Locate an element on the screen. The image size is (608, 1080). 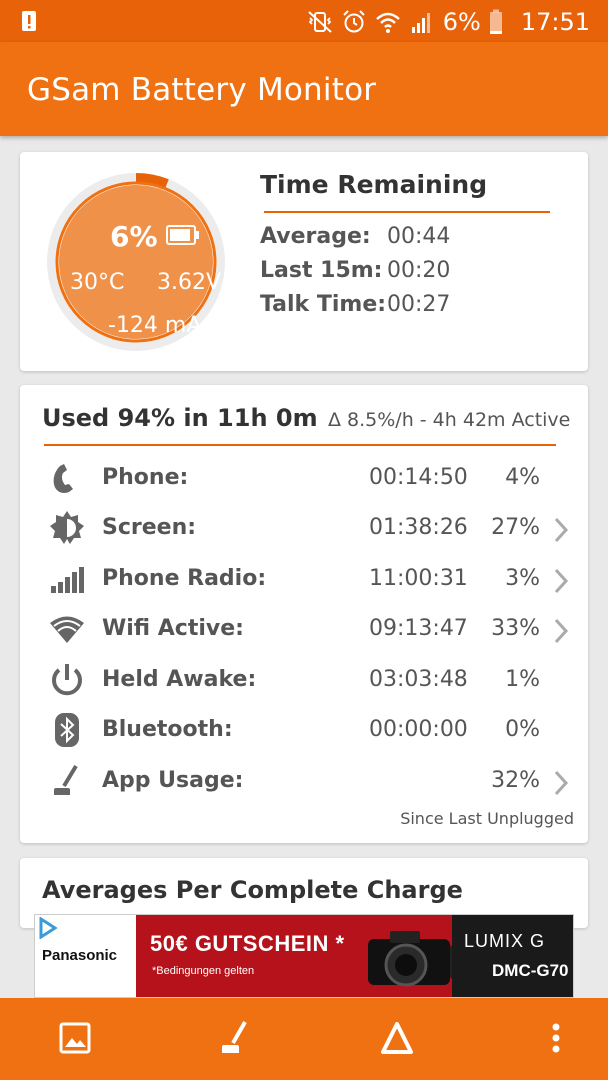
usage-footer: Since Last Unplugged is located at coordinates (487, 818).